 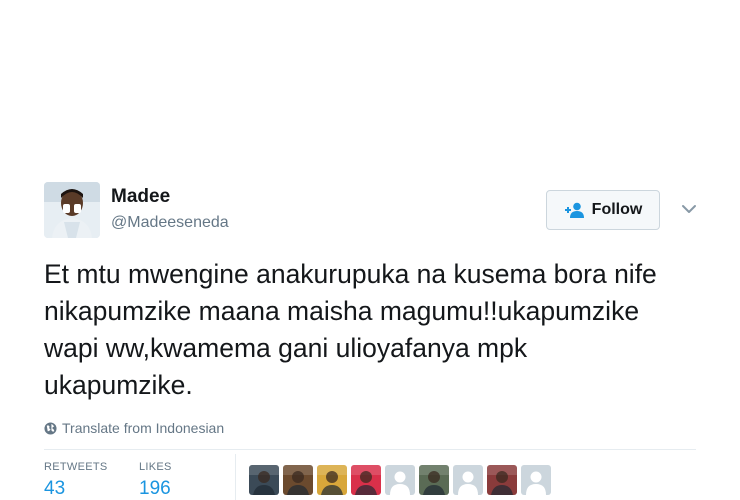 I want to click on likes-stat: LIKES 196, so click(x=155, y=480).